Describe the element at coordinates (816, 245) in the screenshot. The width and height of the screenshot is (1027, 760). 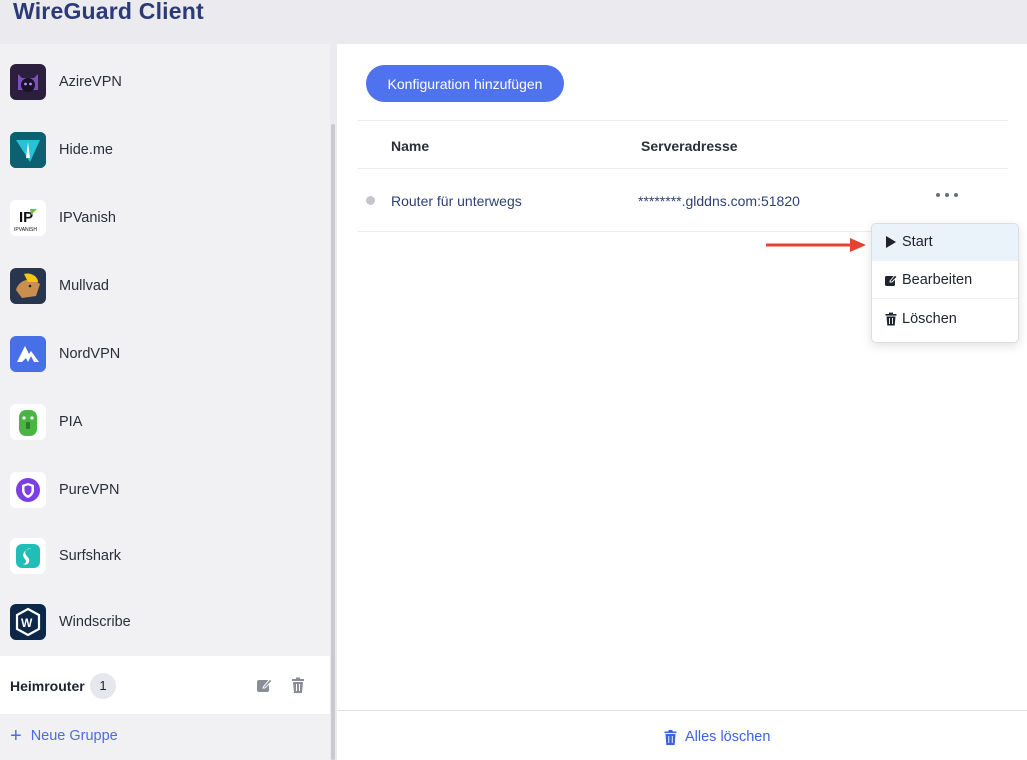
I see `red-arrow-annotation` at that location.